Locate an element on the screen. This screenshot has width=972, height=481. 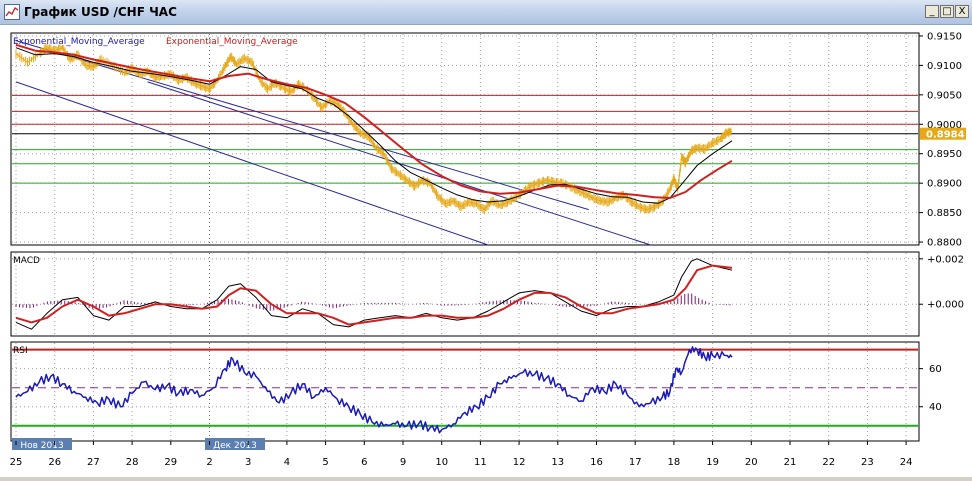
legend-ema-fast: Exponential_Moving_Average is located at coordinates (79, 42).